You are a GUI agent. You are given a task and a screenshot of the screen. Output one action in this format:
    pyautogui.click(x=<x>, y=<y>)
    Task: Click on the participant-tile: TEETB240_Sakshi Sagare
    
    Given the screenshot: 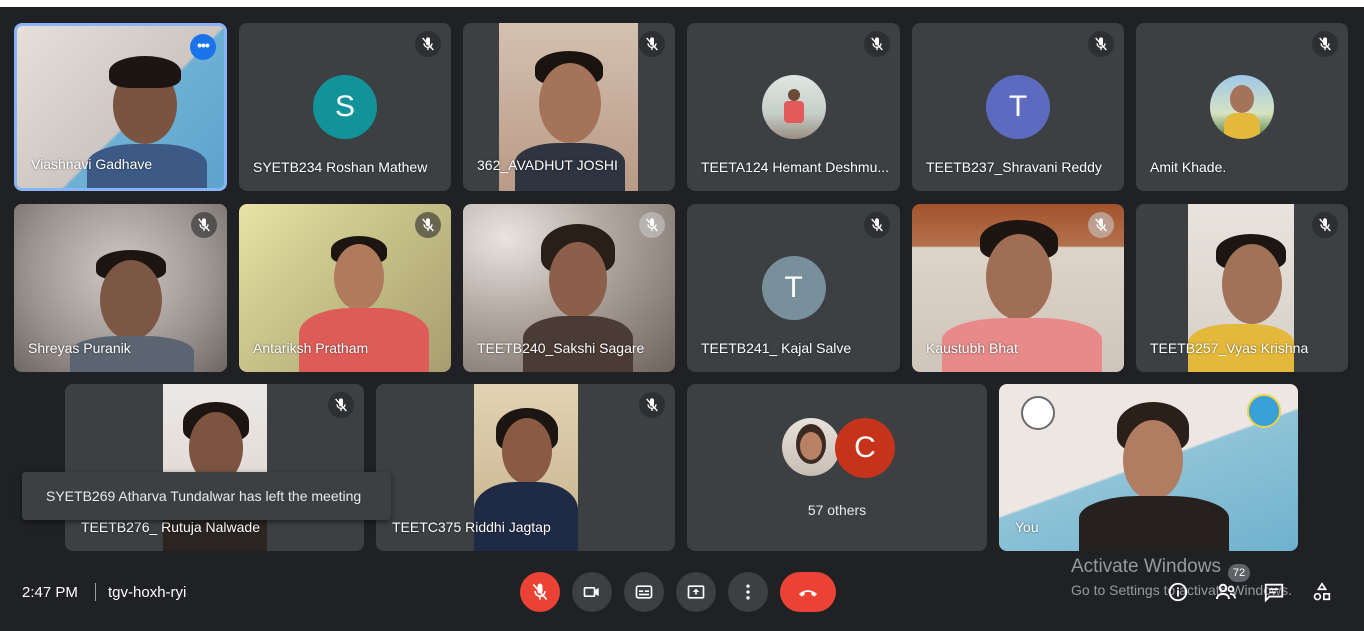 What is the action you would take?
    pyautogui.click(x=569, y=288)
    